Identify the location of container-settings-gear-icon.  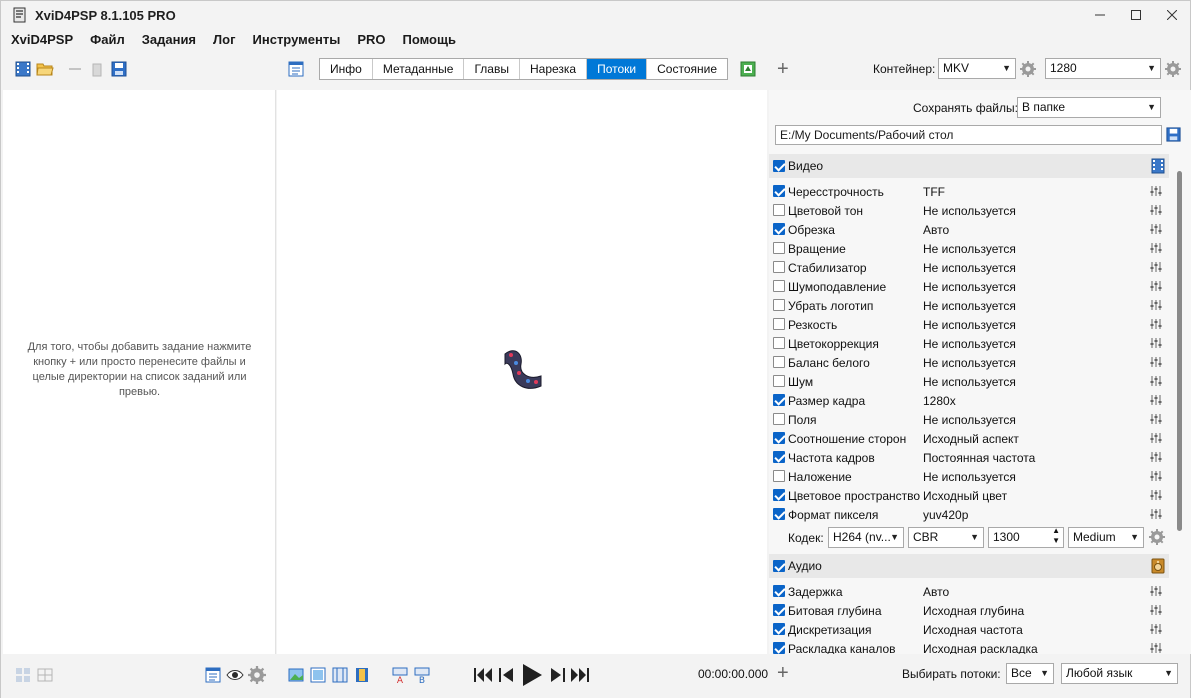
(1028, 69).